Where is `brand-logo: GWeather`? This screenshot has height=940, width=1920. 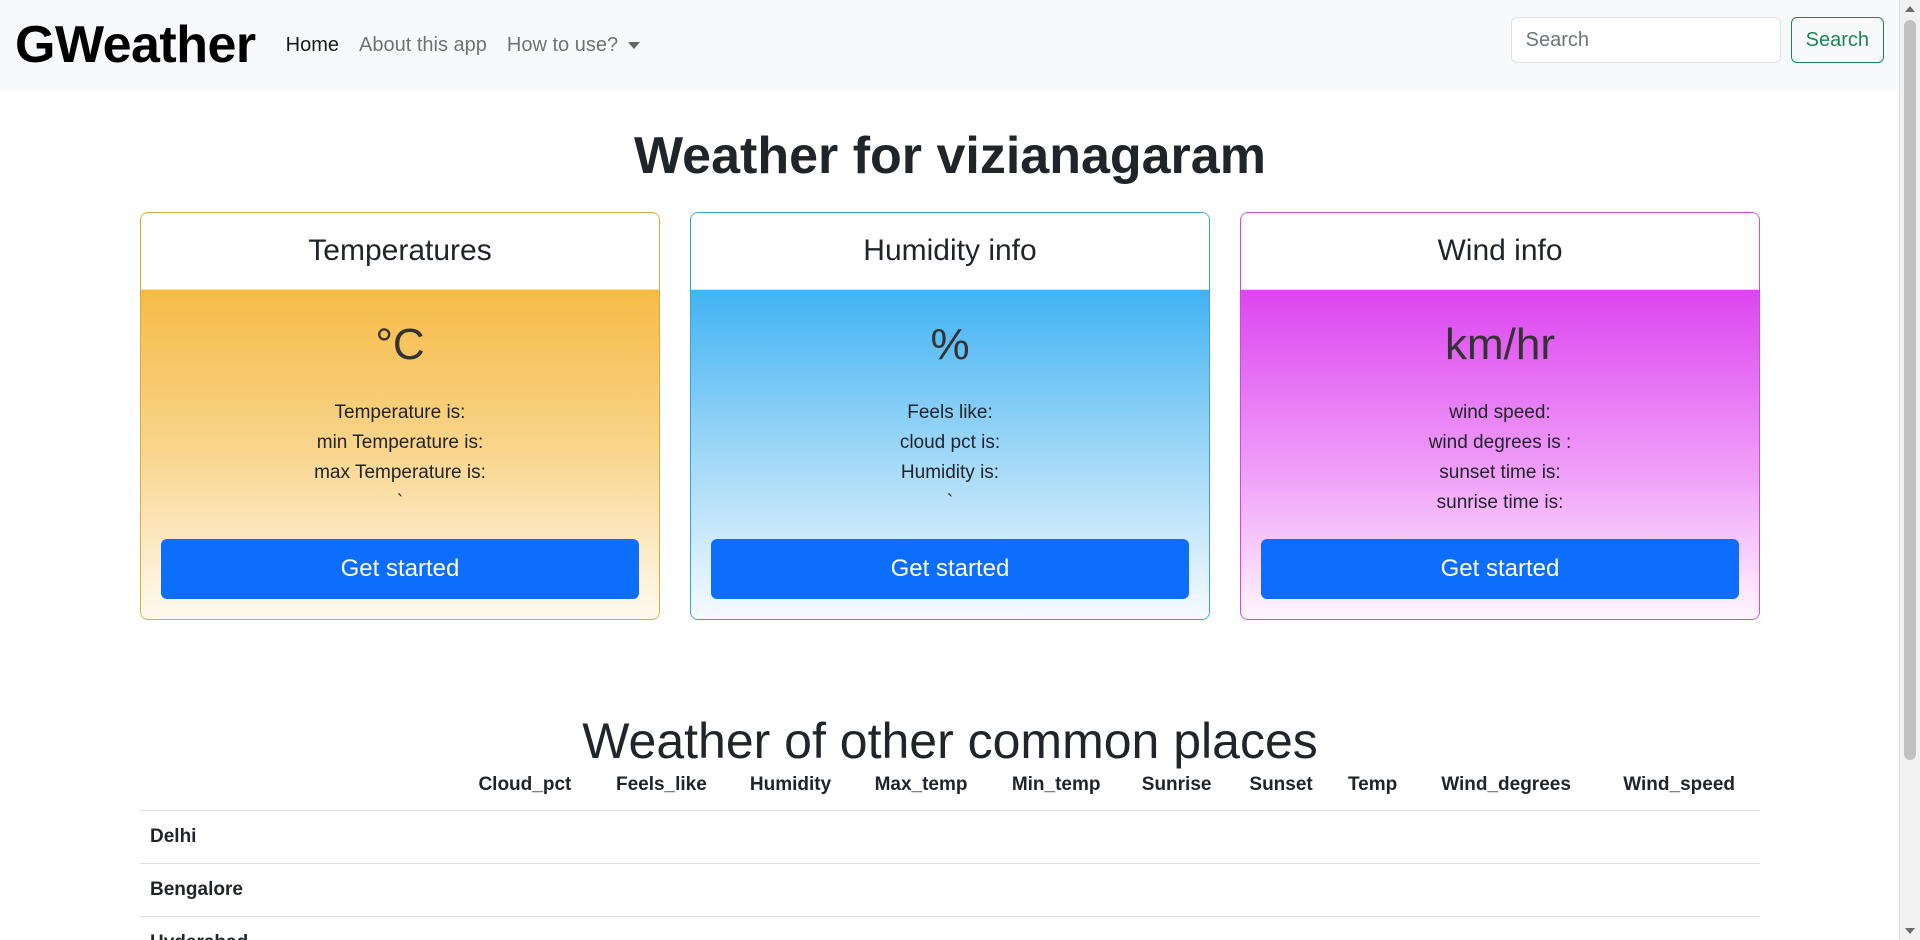
brand-logo: GWeather is located at coordinates (135, 45).